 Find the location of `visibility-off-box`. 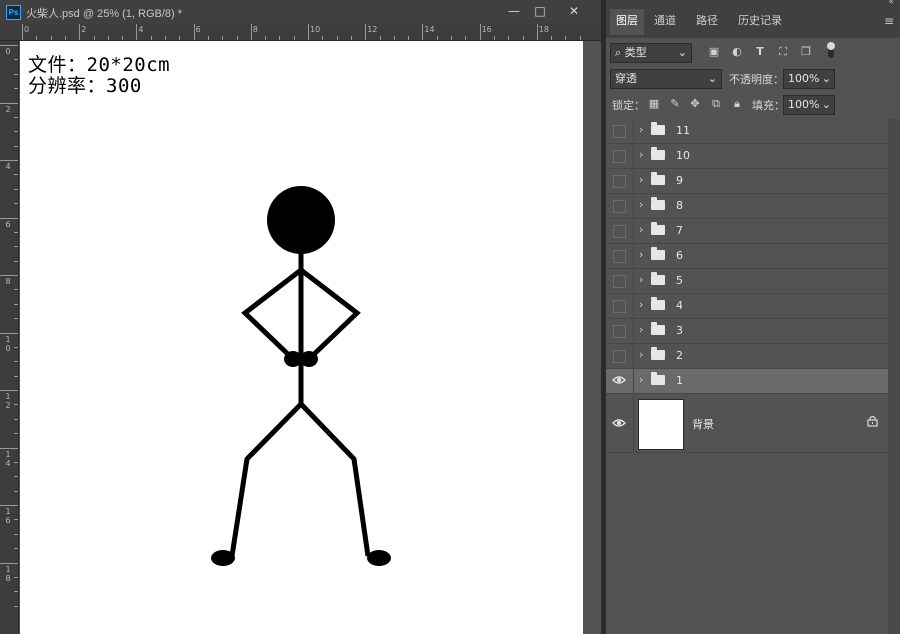

visibility-off-box is located at coordinates (619, 156).